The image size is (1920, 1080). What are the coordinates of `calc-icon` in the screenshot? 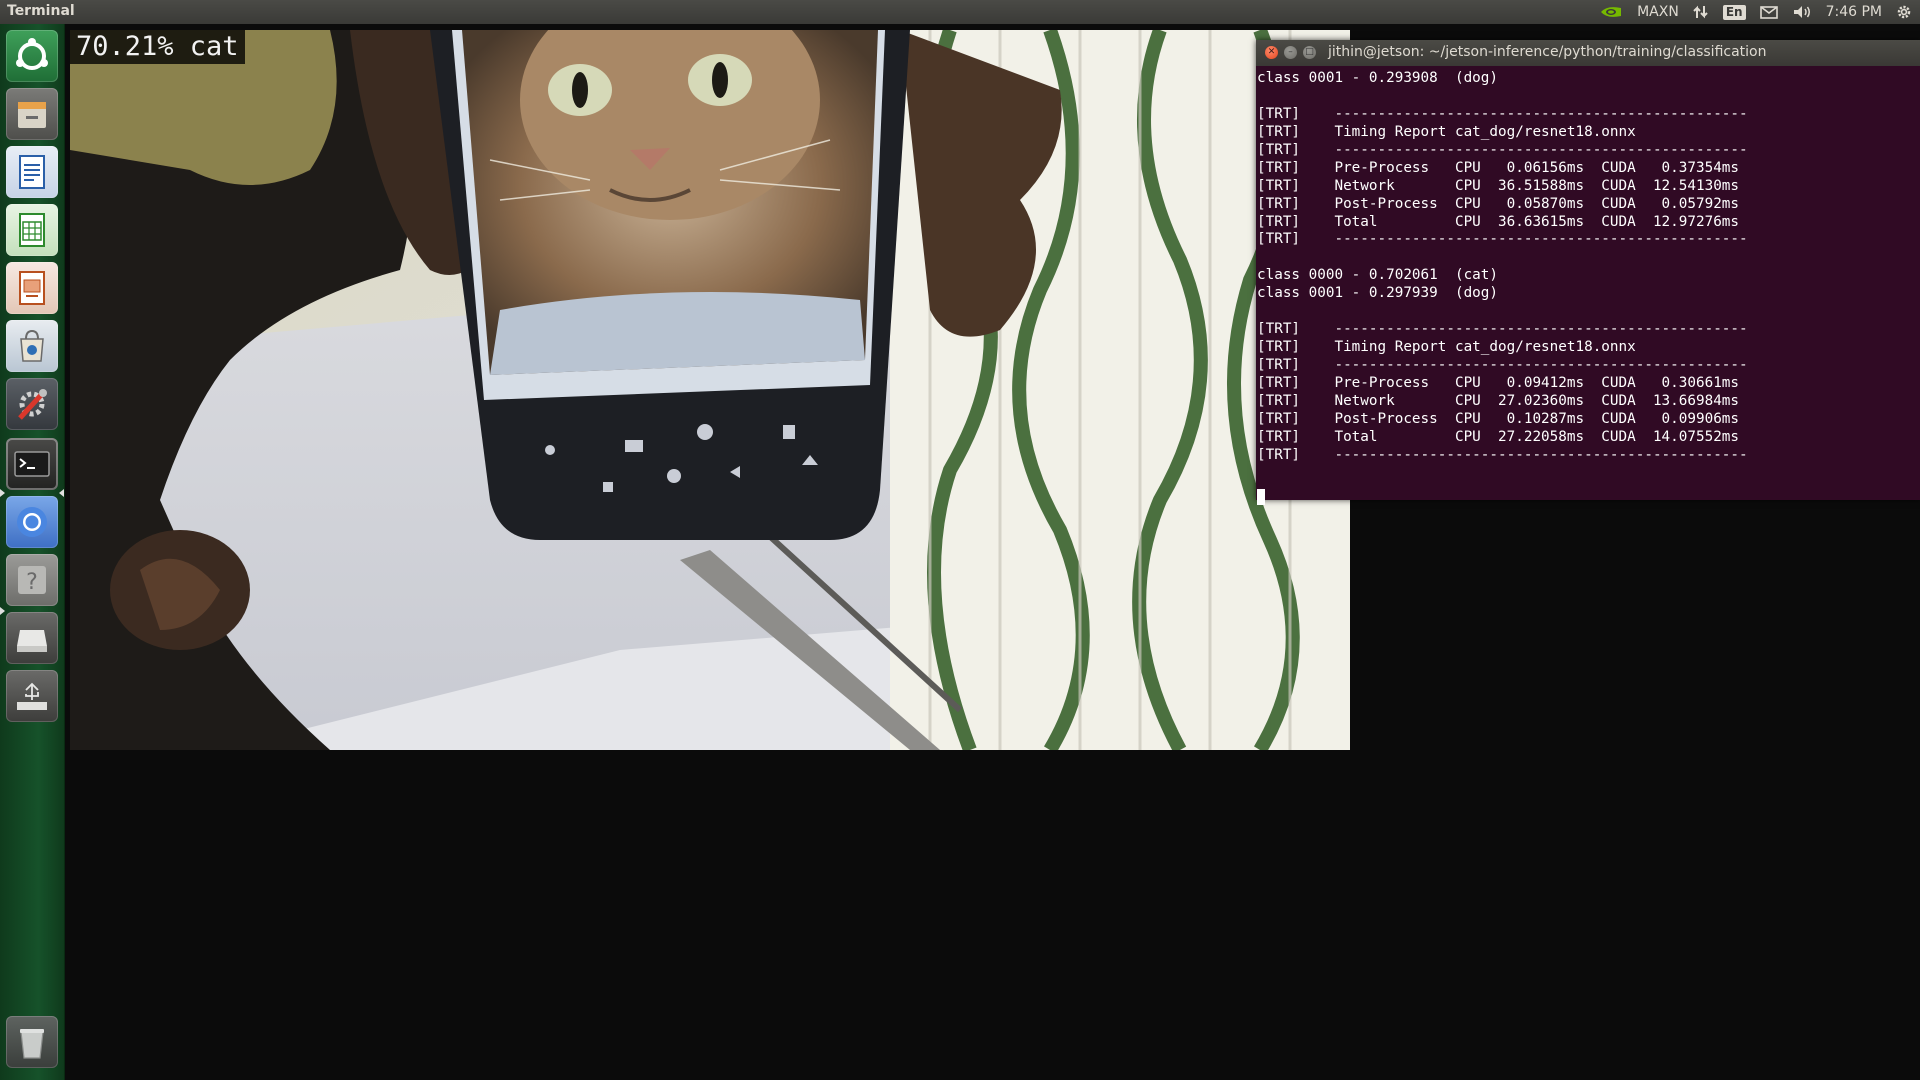 It's located at (32, 230).